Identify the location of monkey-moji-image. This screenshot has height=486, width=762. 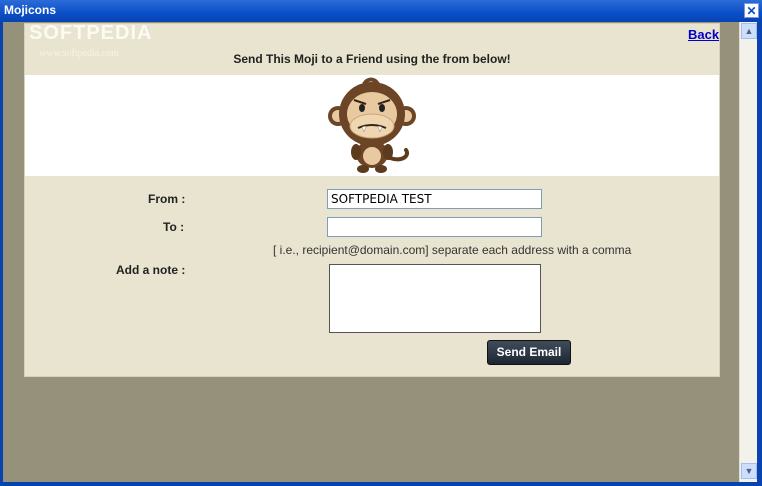
(372, 125).